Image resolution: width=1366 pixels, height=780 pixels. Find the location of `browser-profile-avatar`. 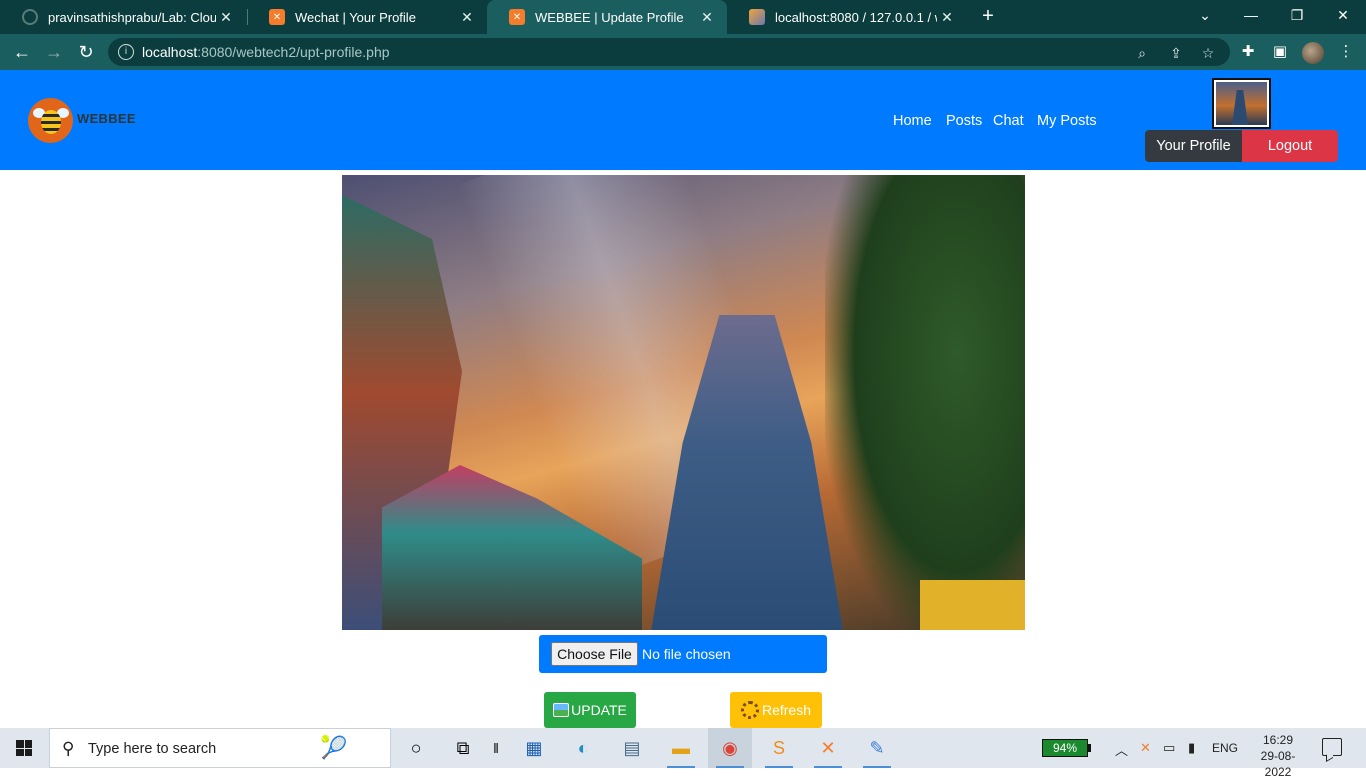

browser-profile-avatar is located at coordinates (1313, 53).